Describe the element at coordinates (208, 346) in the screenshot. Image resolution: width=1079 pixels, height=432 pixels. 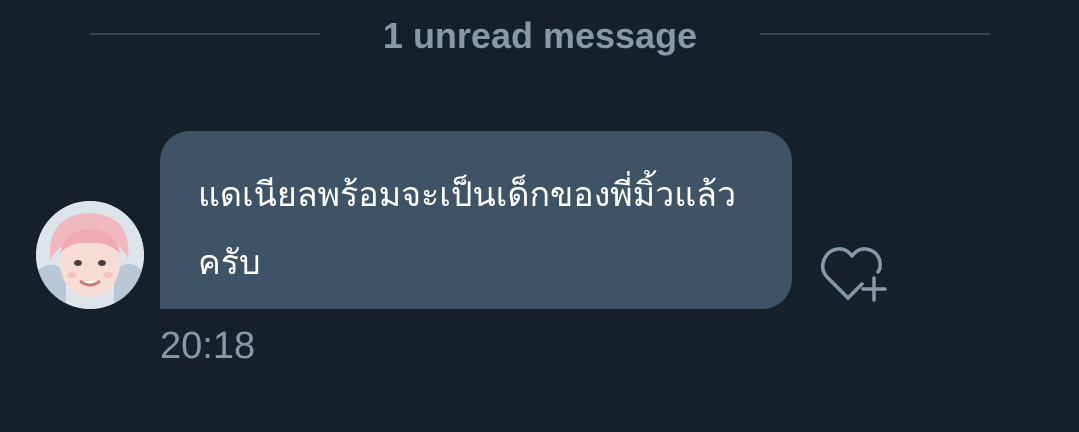
I see `message-timestamp: 20:18` at that location.